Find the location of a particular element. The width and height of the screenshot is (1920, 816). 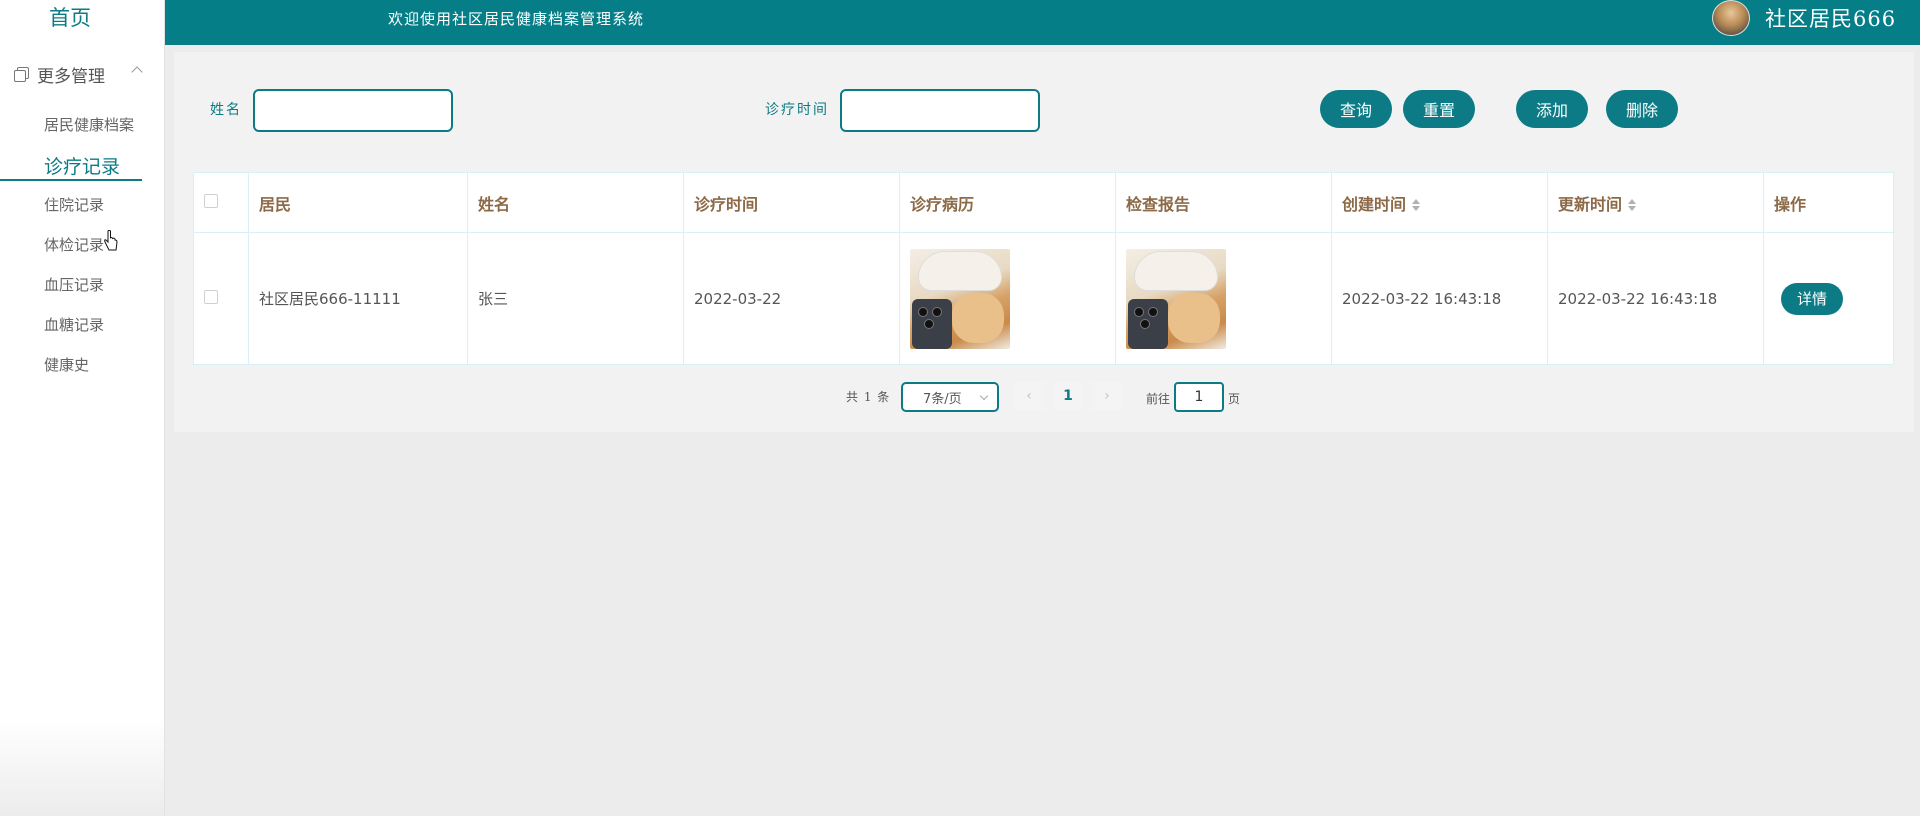

cell-resident: 社区居民666-11111 is located at coordinates (358, 298).